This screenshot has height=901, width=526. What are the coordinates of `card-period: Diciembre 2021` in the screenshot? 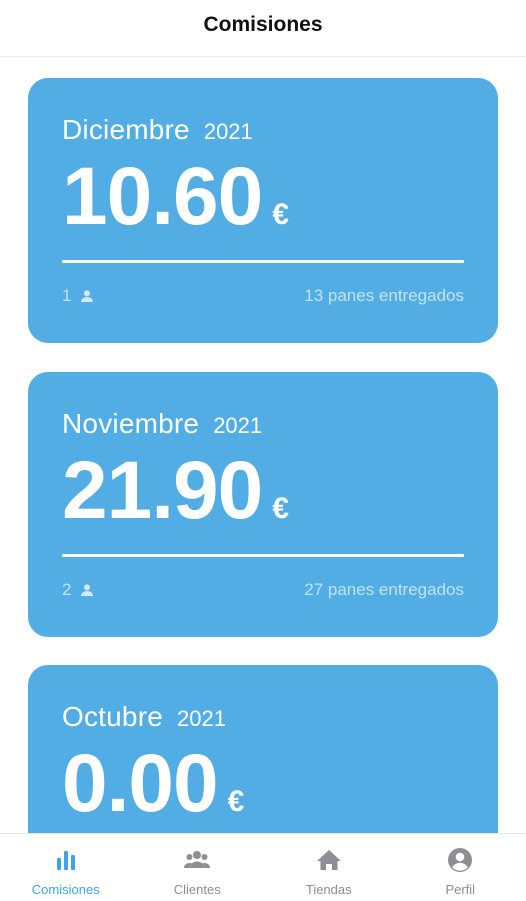 It's located at (157, 130).